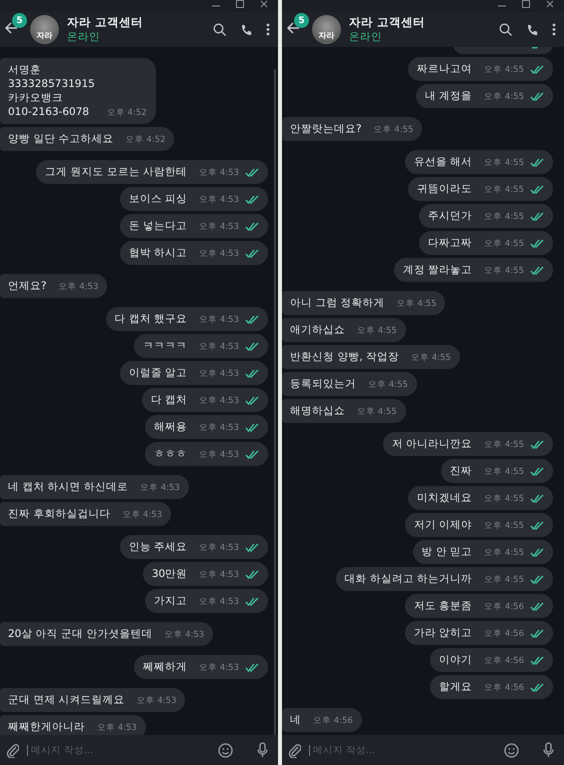  Describe the element at coordinates (444, 69) in the screenshot. I see `message-text: 짜르나고여` at that location.